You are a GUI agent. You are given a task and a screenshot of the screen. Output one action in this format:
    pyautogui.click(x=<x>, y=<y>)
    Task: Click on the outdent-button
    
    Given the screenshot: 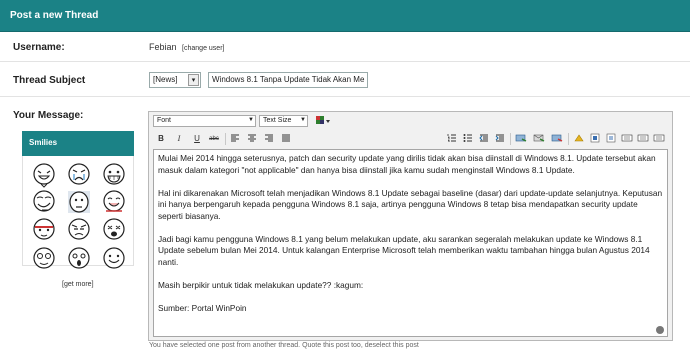 What is the action you would take?
    pyautogui.click(x=484, y=139)
    